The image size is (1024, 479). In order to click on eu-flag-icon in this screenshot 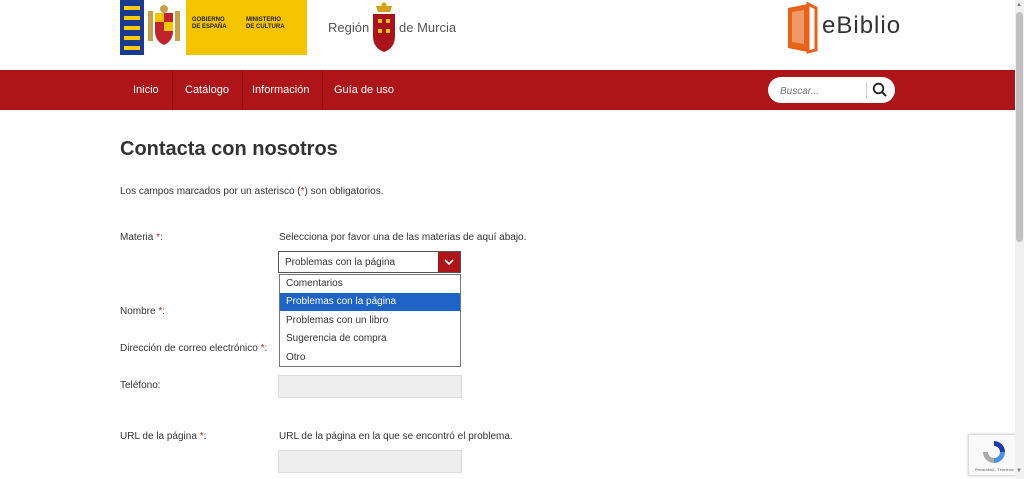, I will do `click(132, 27)`.